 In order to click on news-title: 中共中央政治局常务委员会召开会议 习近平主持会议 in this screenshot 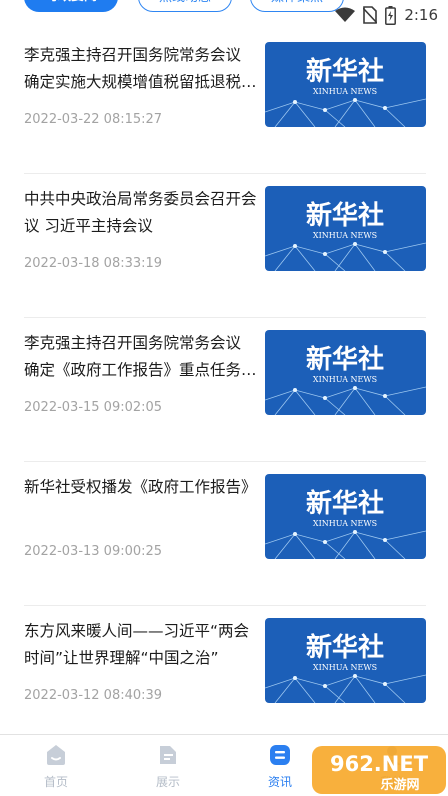, I will do `click(140, 212)`.